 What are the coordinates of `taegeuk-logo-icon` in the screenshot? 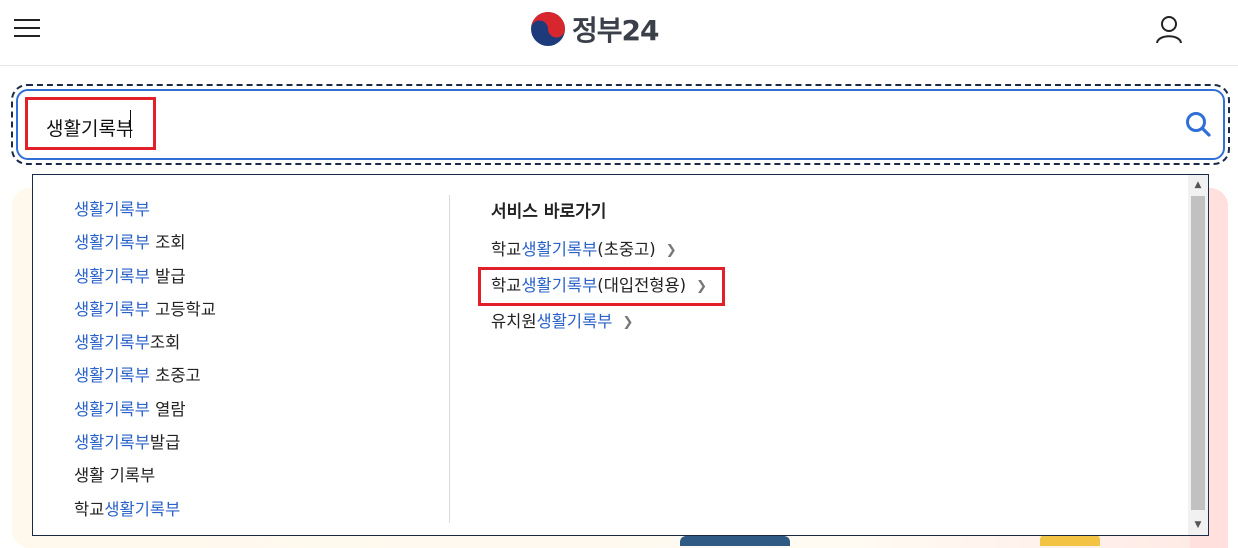 It's located at (548, 29).